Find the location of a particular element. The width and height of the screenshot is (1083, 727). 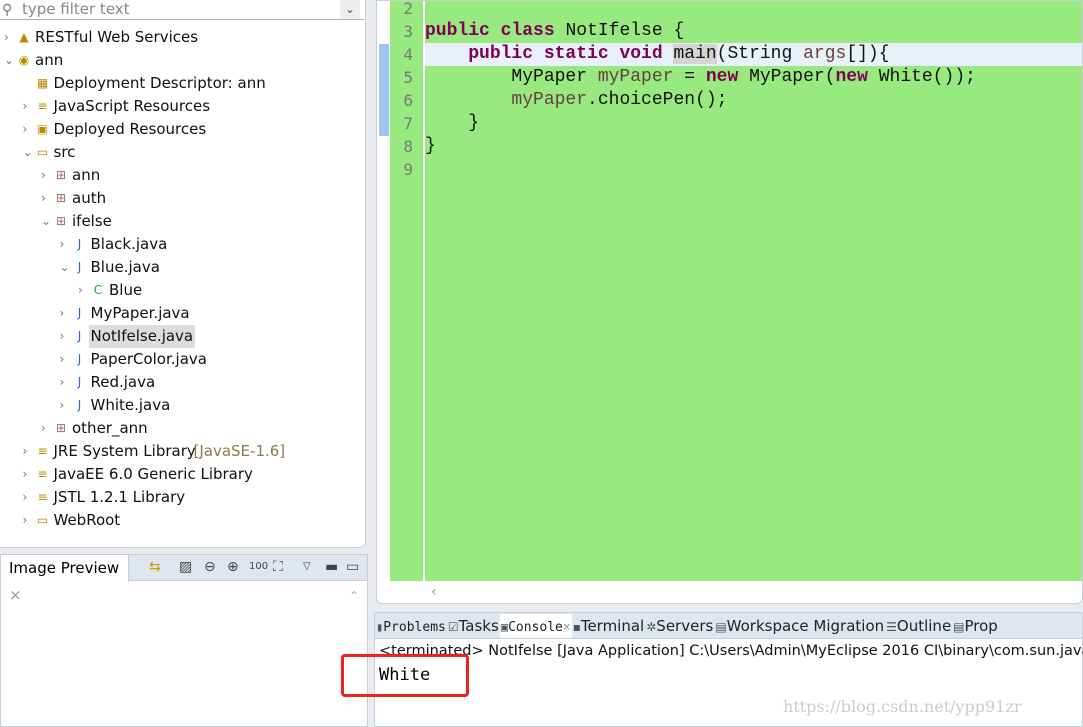

tree-item-label: Red.java is located at coordinates (123, 382).